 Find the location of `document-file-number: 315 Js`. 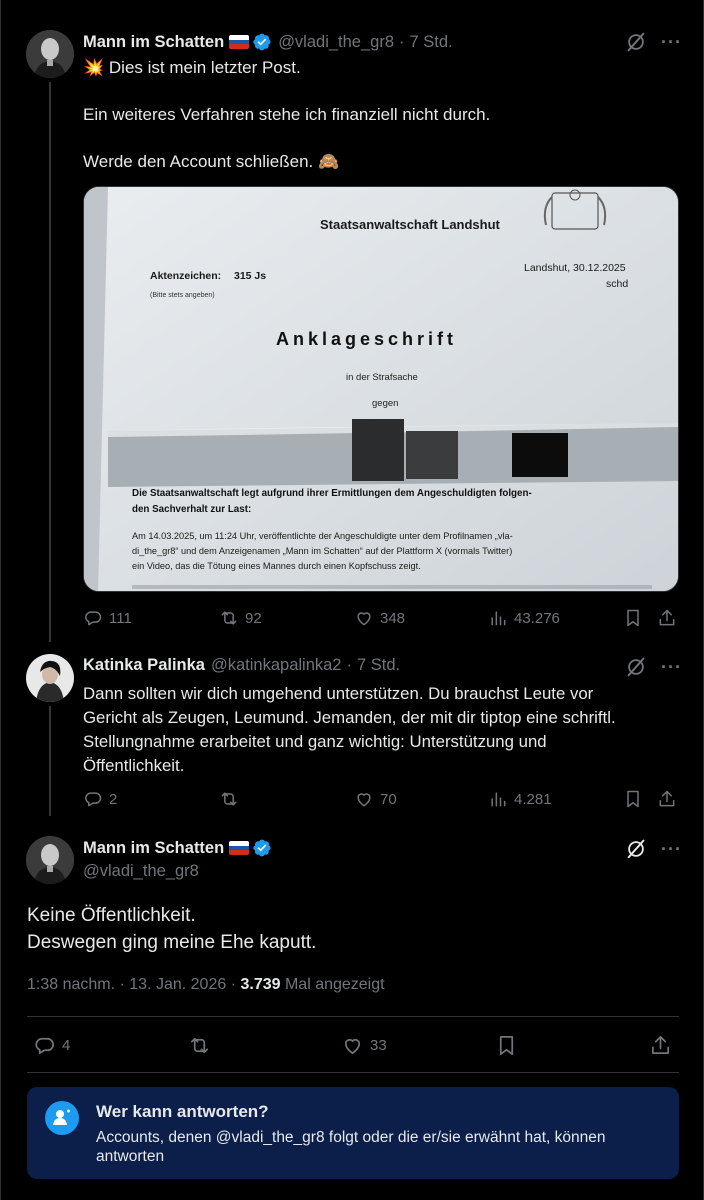

document-file-number: 315 Js is located at coordinates (250, 276).